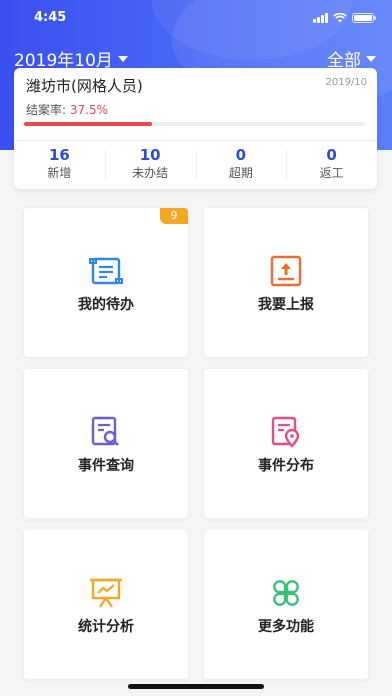 The height and width of the screenshot is (696, 392). I want to click on upload-icon, so click(286, 271).